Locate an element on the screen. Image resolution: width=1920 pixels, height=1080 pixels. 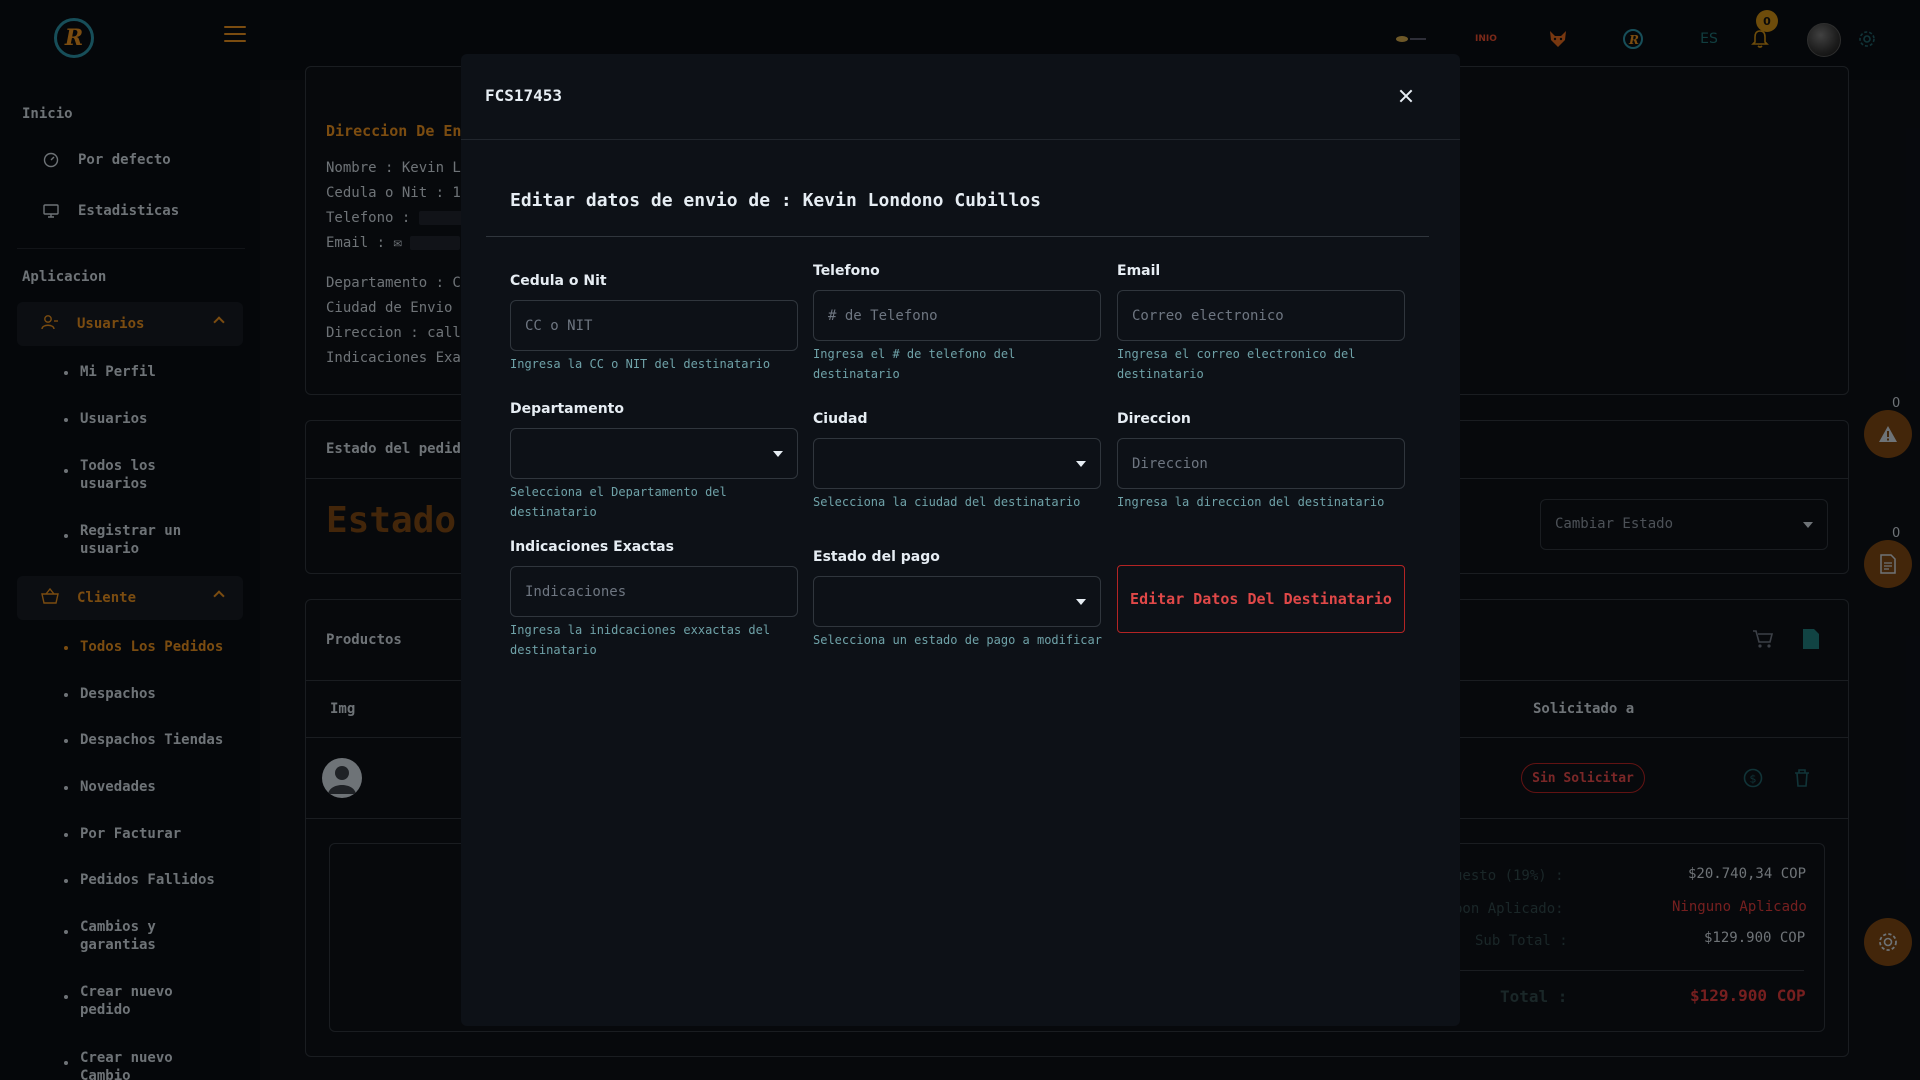
modal-header: FCS17453 is located at coordinates (960, 97).